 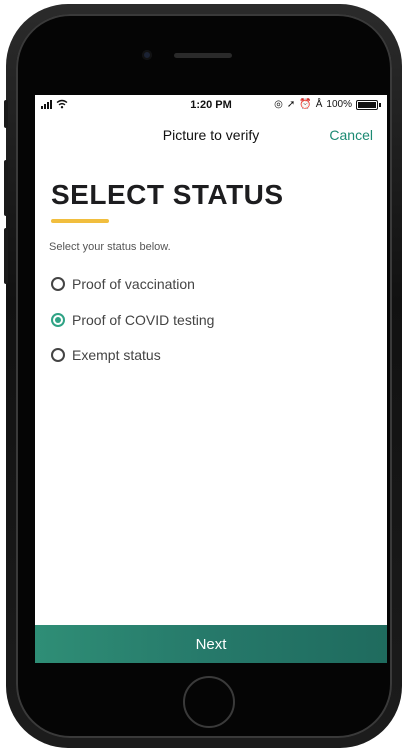 What do you see at coordinates (211, 105) in the screenshot?
I see `status-bar: 1:20 PM ◎ ➚ ⏰ Å 100%` at bounding box center [211, 105].